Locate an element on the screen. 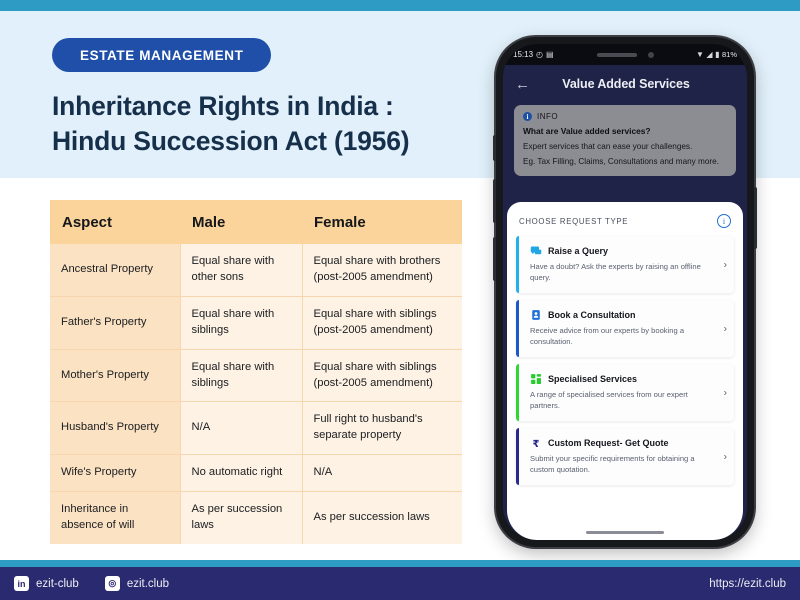 The image size is (800, 600). status-time: 15:13 is located at coordinates (523, 54).